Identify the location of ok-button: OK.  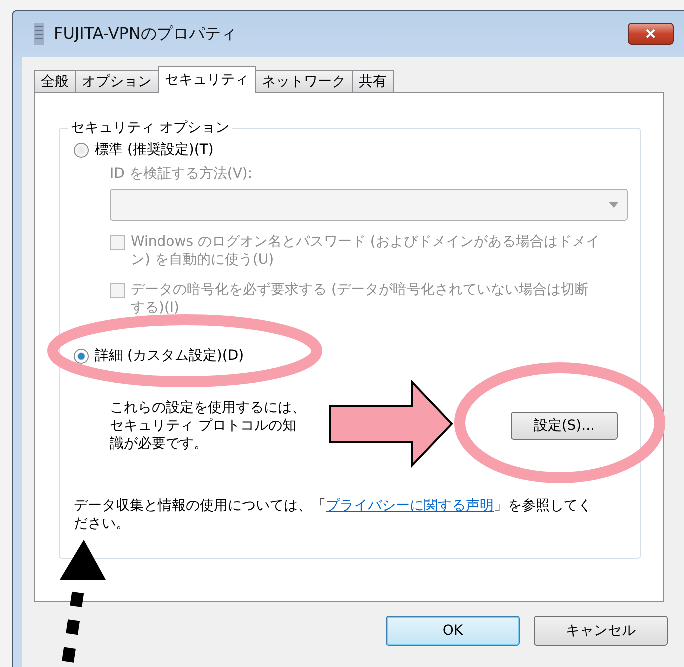
(453, 631).